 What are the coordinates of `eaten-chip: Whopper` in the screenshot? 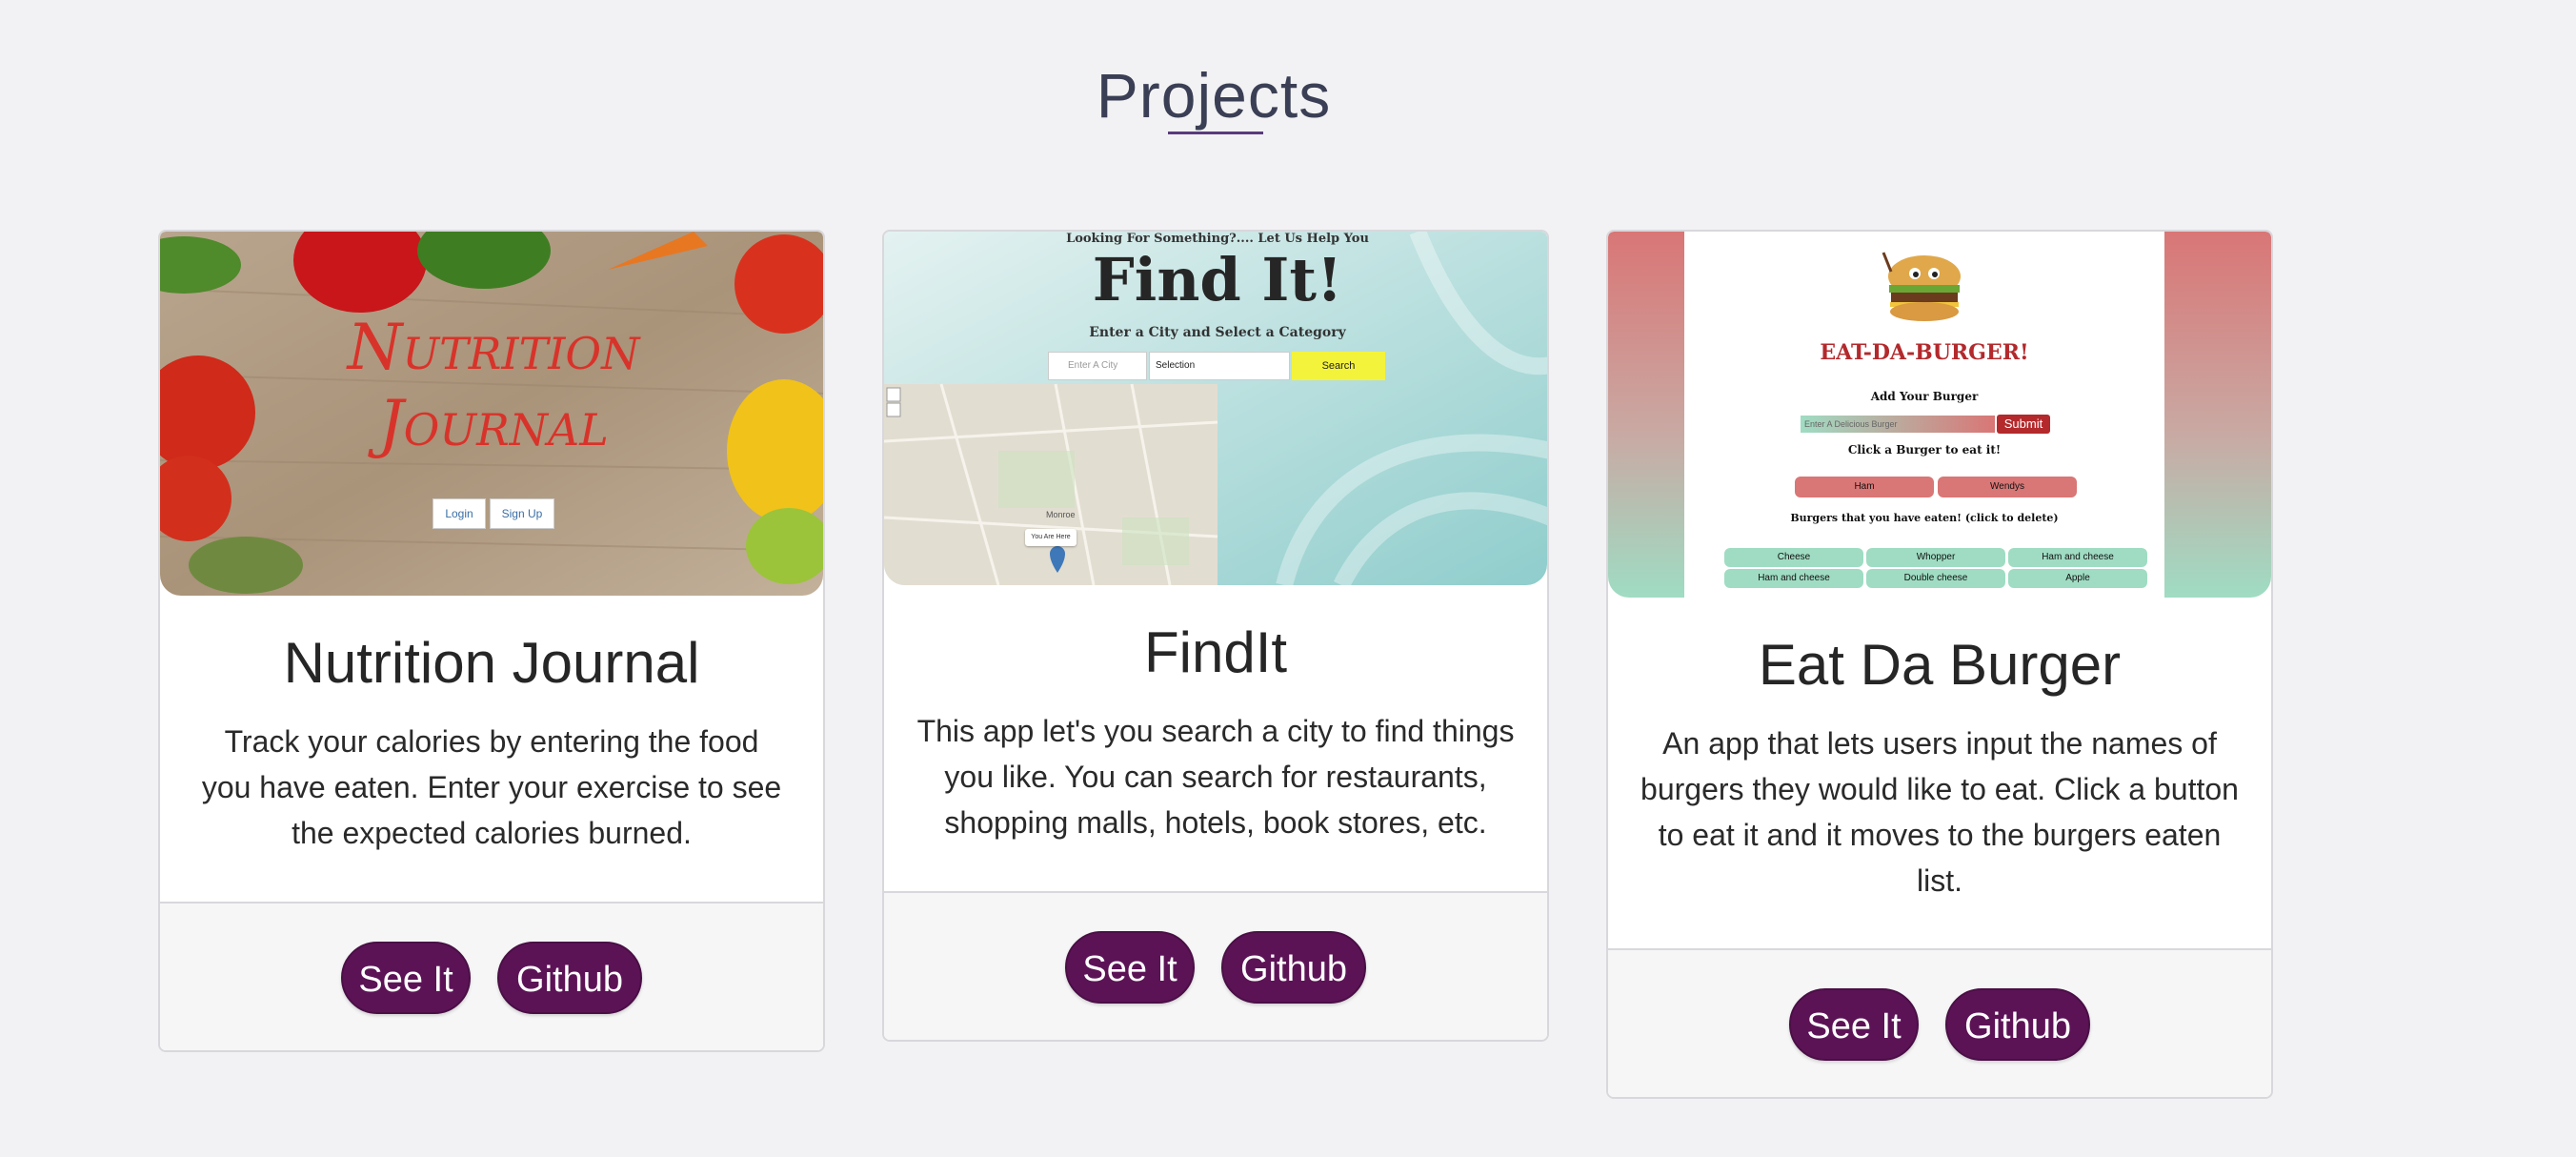 It's located at (1936, 557).